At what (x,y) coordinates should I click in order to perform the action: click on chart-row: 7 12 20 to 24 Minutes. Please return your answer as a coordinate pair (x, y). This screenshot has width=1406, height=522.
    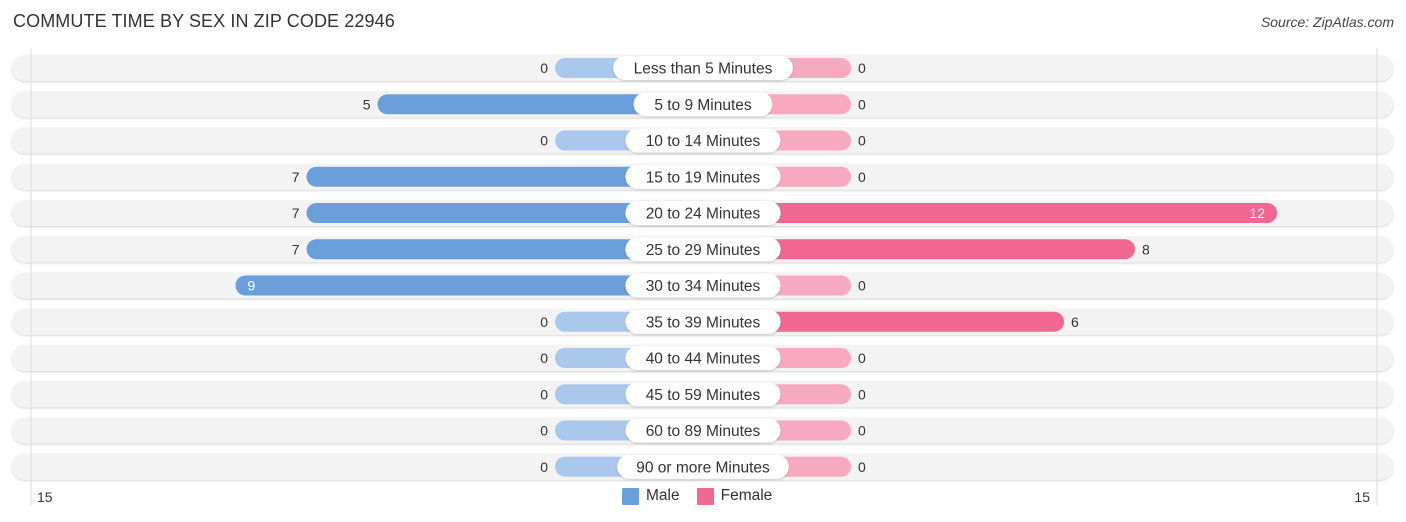
    Looking at the image, I should click on (702, 213).